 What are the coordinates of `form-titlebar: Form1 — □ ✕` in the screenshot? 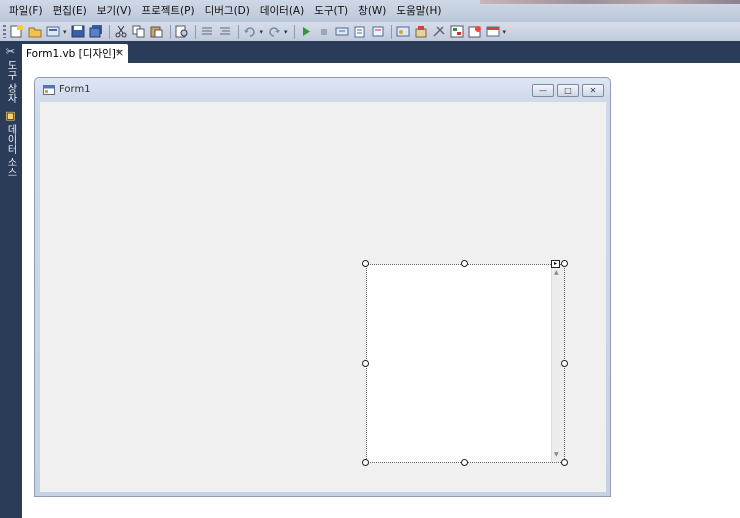 It's located at (322, 90).